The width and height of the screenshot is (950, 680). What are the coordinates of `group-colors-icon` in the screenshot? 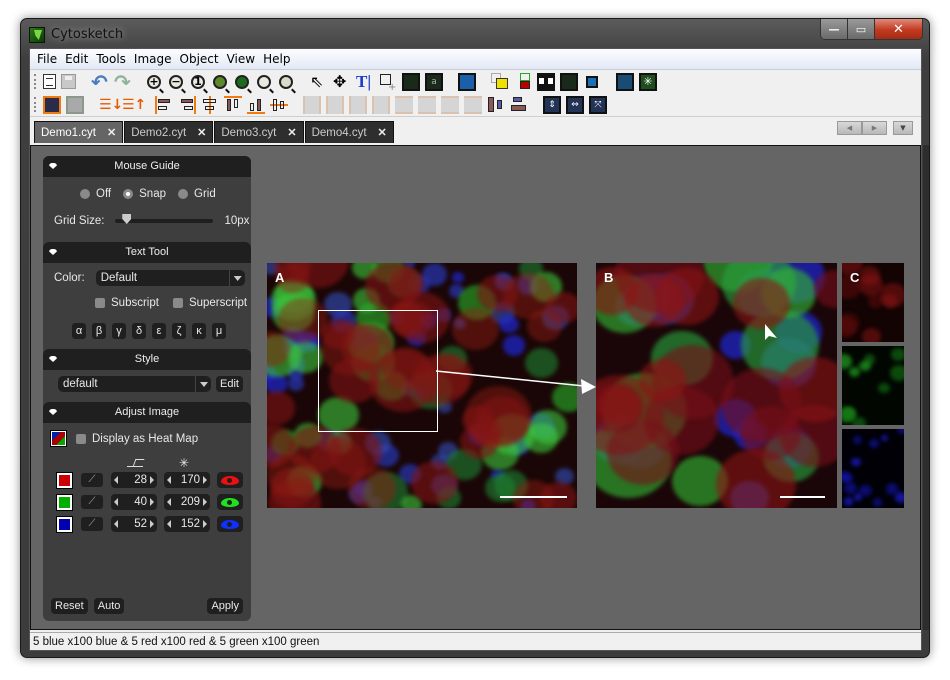 It's located at (523, 81).